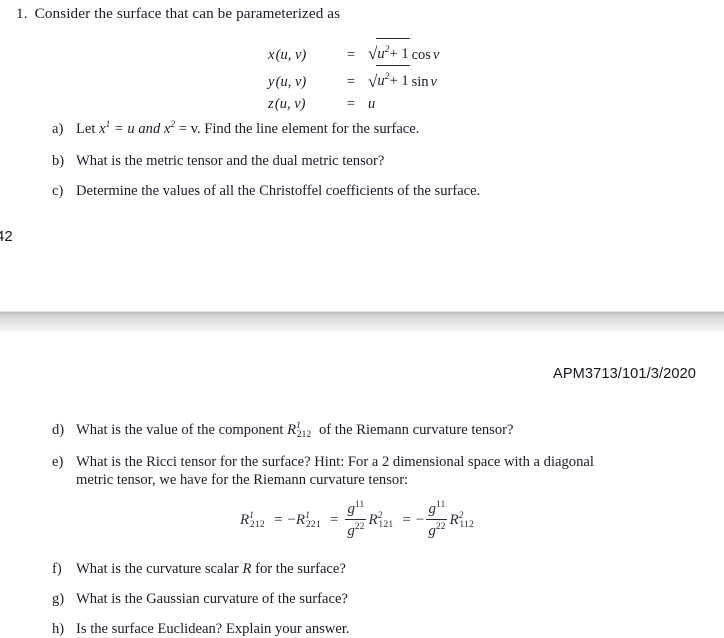 Image resolution: width=724 pixels, height=638 pixels. What do you see at coordinates (6, 236) in the screenshot?
I see `page-number: 42` at bounding box center [6, 236].